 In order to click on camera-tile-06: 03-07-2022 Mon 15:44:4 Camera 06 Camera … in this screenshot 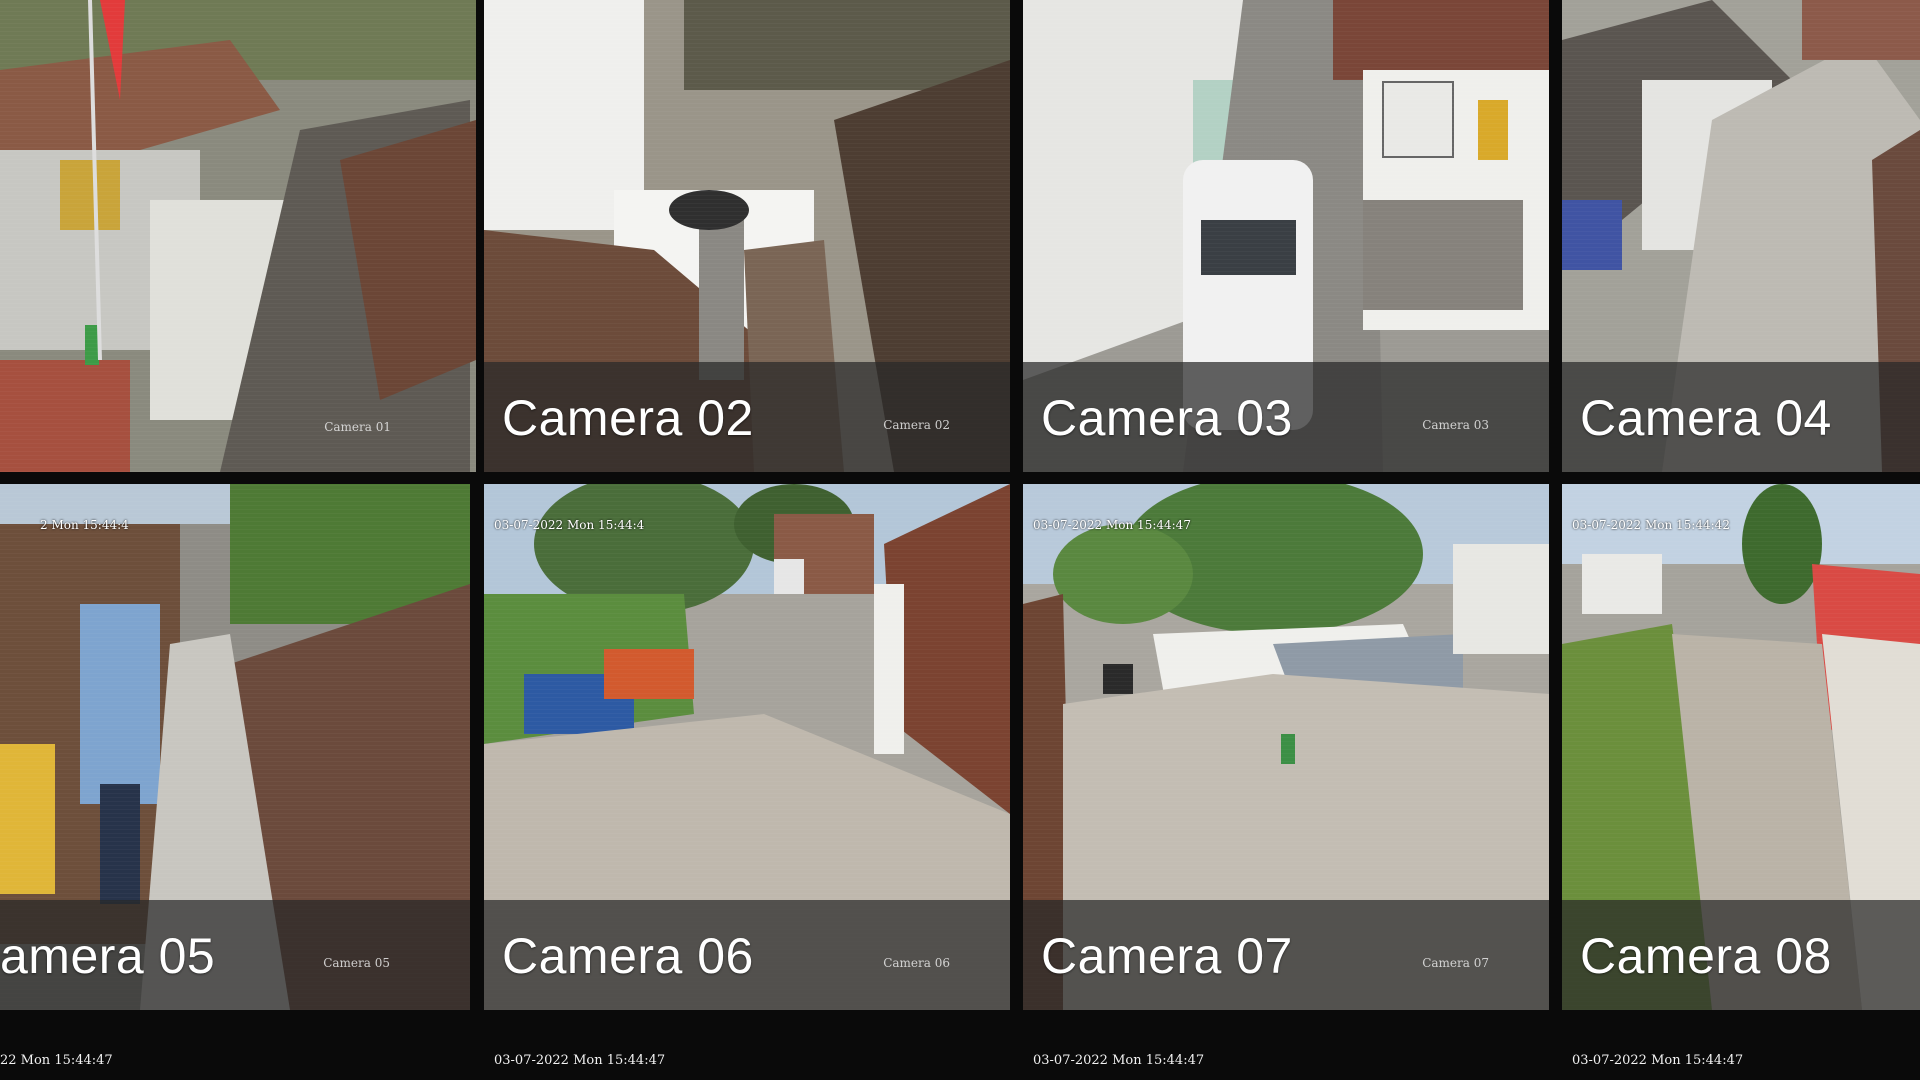, I will do `click(747, 747)`.